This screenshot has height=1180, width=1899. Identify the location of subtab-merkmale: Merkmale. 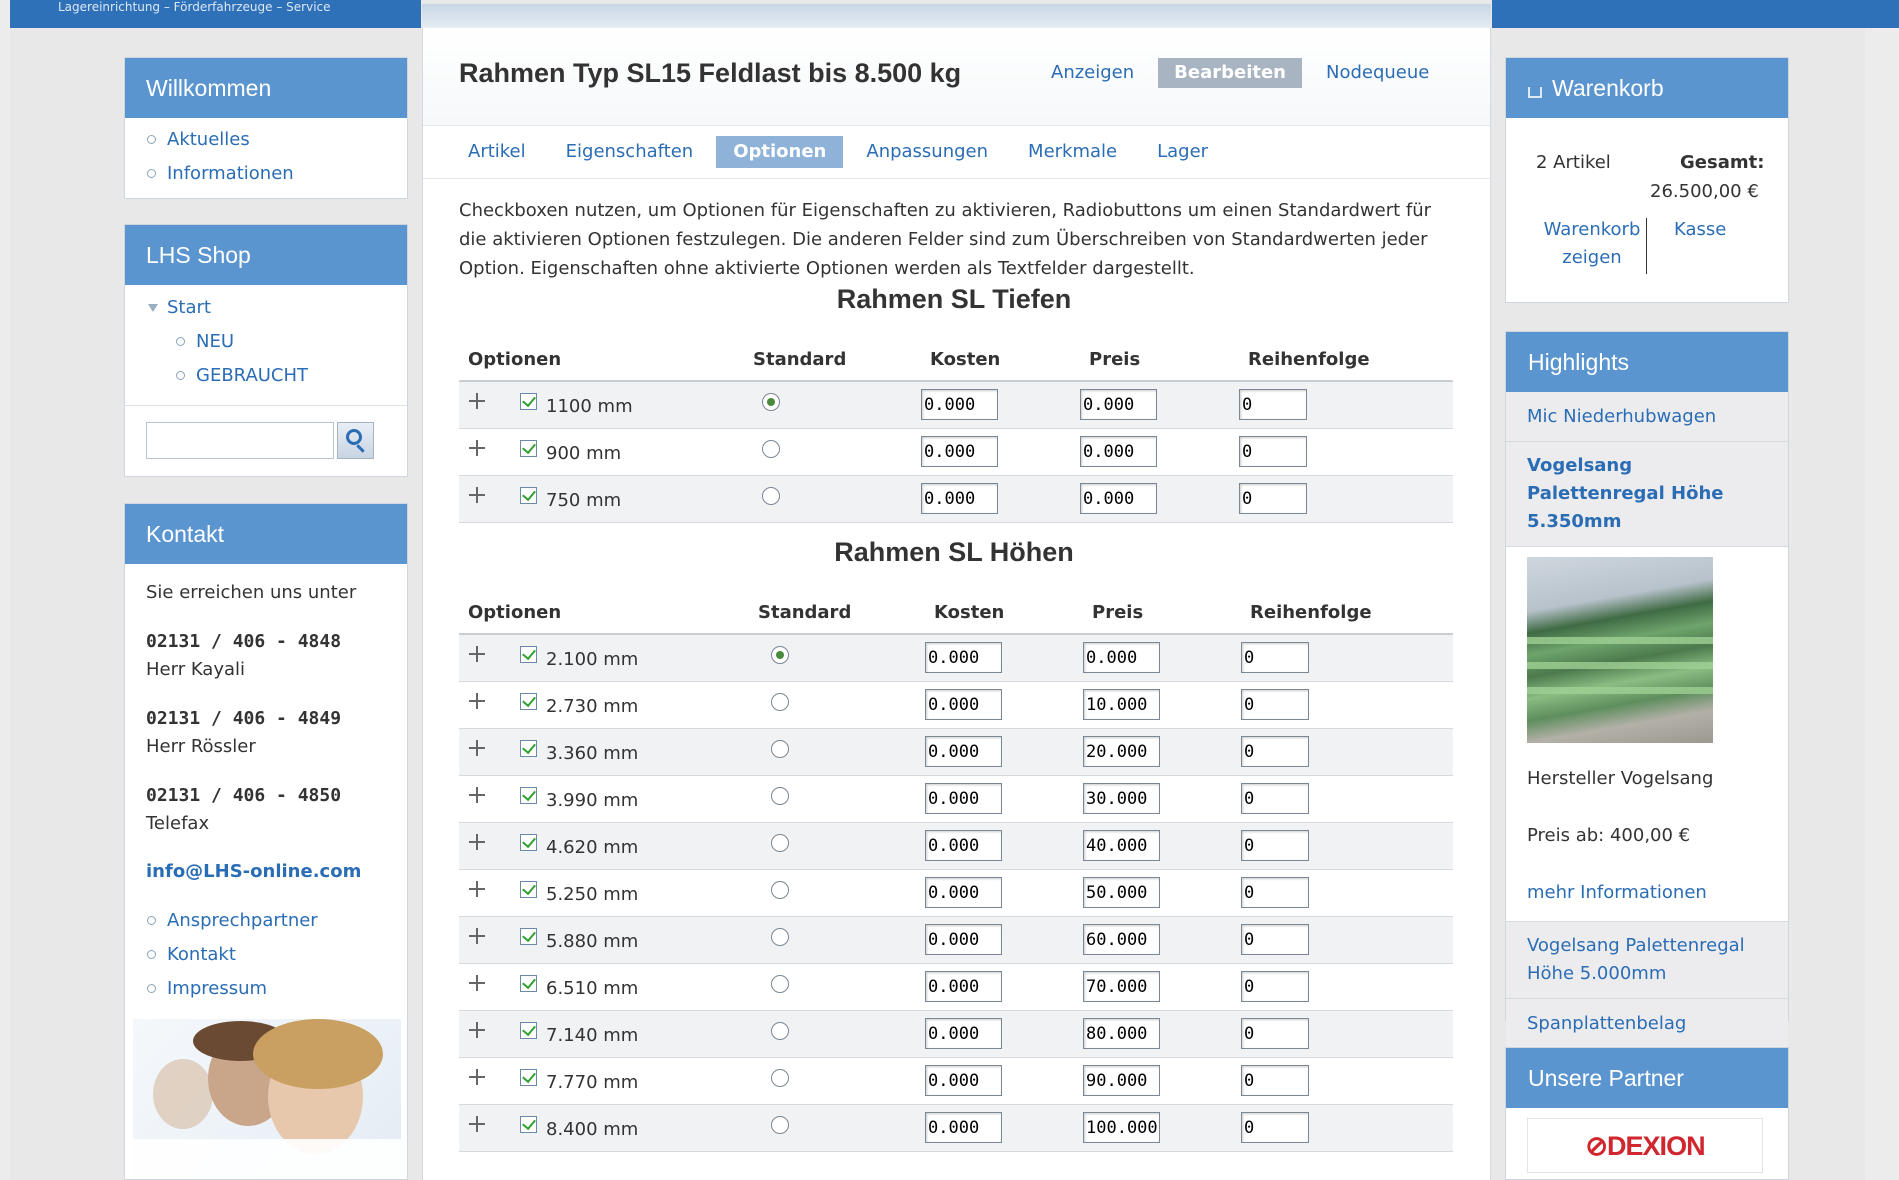
(1072, 152).